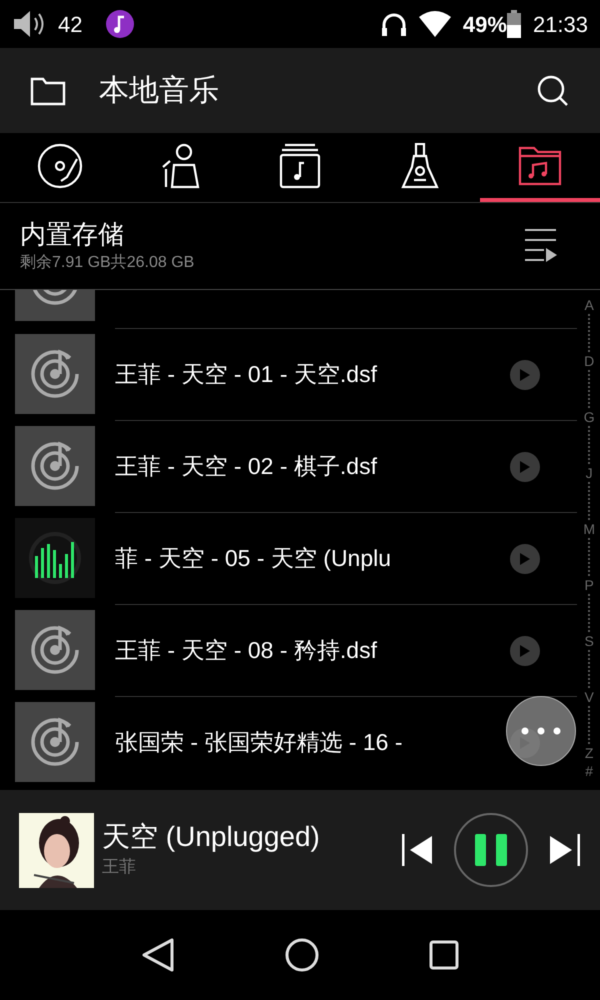 The width and height of the screenshot is (600, 1000). I want to click on now-playing-title: 天空 (Unplugged), so click(211, 837).